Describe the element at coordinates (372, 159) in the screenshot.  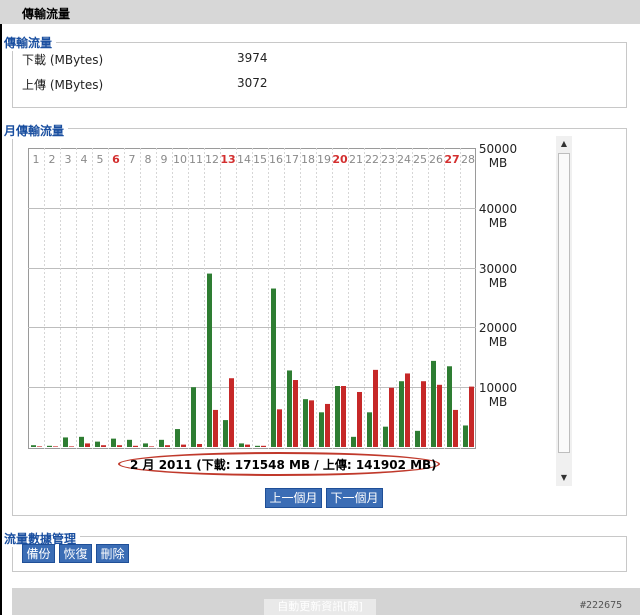
I see `day-label: 22` at that location.